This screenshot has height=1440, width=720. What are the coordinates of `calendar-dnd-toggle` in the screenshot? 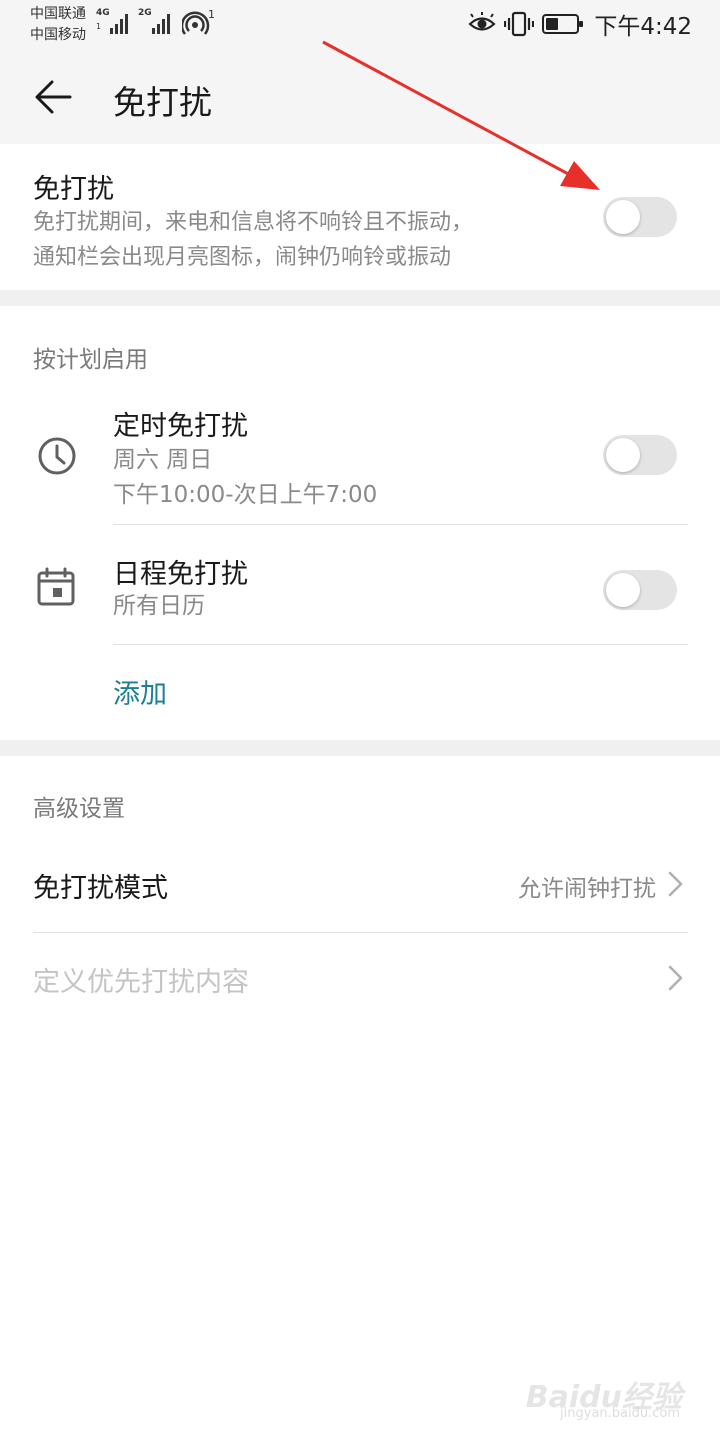 It's located at (640, 590).